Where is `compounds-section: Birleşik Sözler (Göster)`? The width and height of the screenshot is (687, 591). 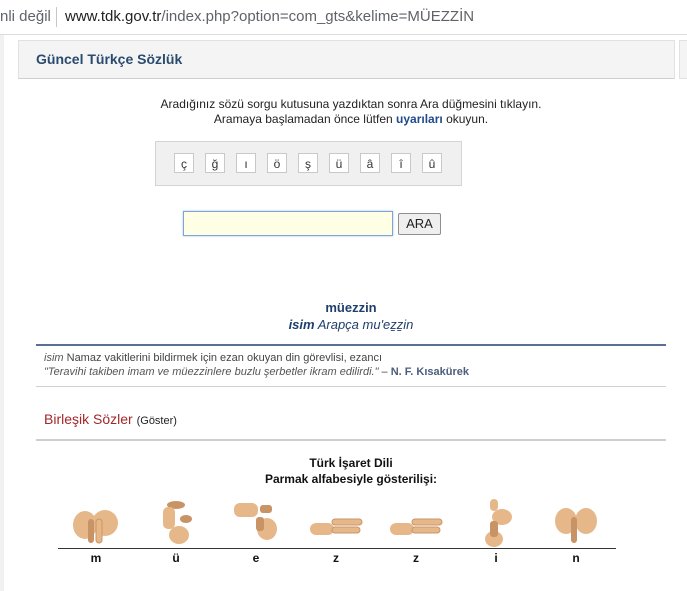 compounds-section: Birleşik Sözler (Göster) is located at coordinates (110, 419).